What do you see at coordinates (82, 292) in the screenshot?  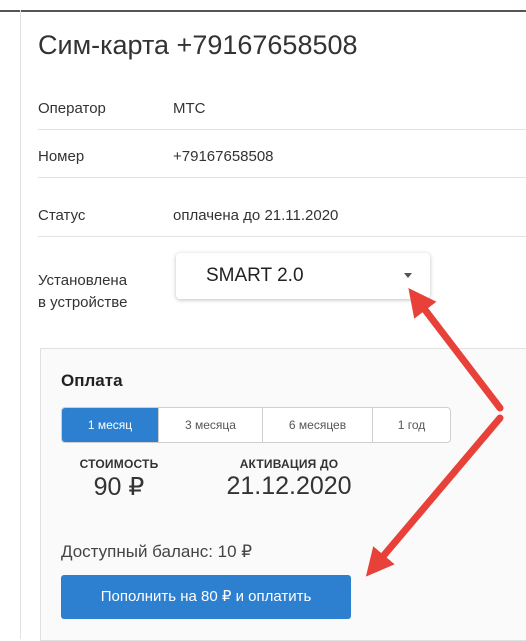 I see `installed-label: Установлена в устройстве` at bounding box center [82, 292].